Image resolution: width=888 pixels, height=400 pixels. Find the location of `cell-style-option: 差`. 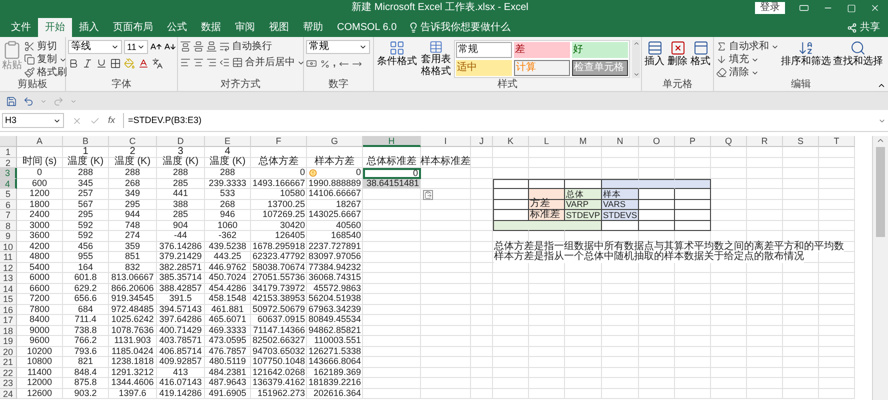

cell-style-option: 差 is located at coordinates (542, 50).